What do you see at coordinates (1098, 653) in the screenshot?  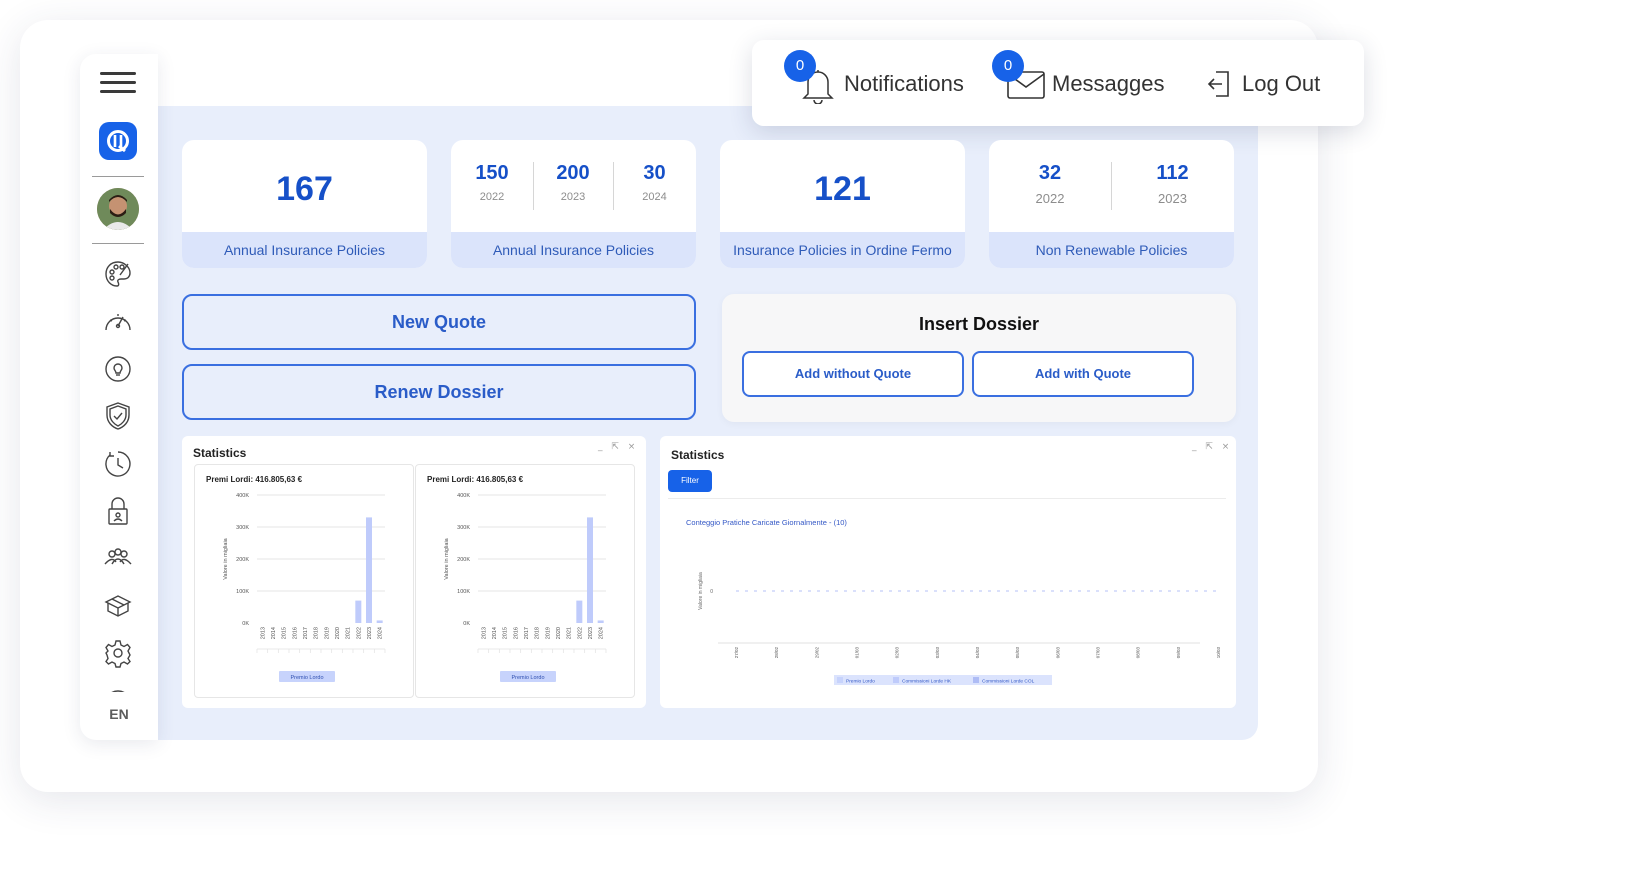 I see `x-tick-label: 07/03` at bounding box center [1098, 653].